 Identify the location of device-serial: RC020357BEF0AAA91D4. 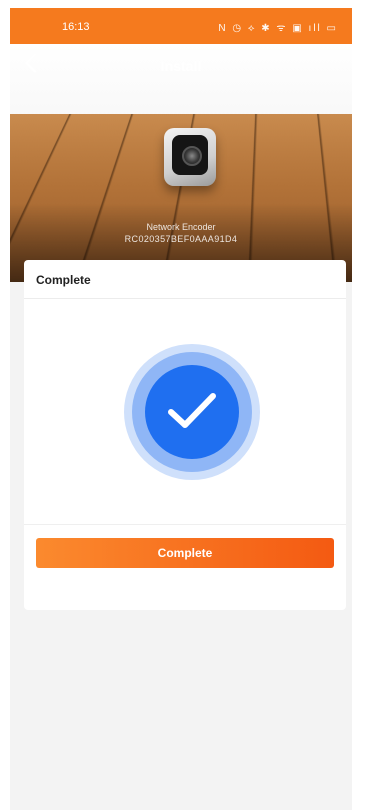
(181, 239).